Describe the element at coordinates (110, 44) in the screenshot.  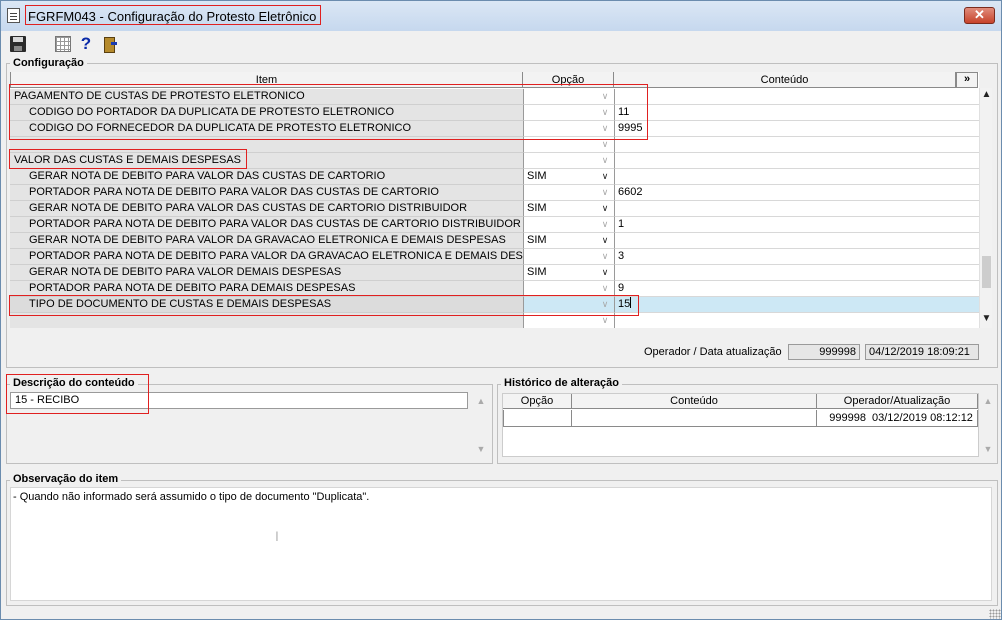
I see `exit-icon` at that location.